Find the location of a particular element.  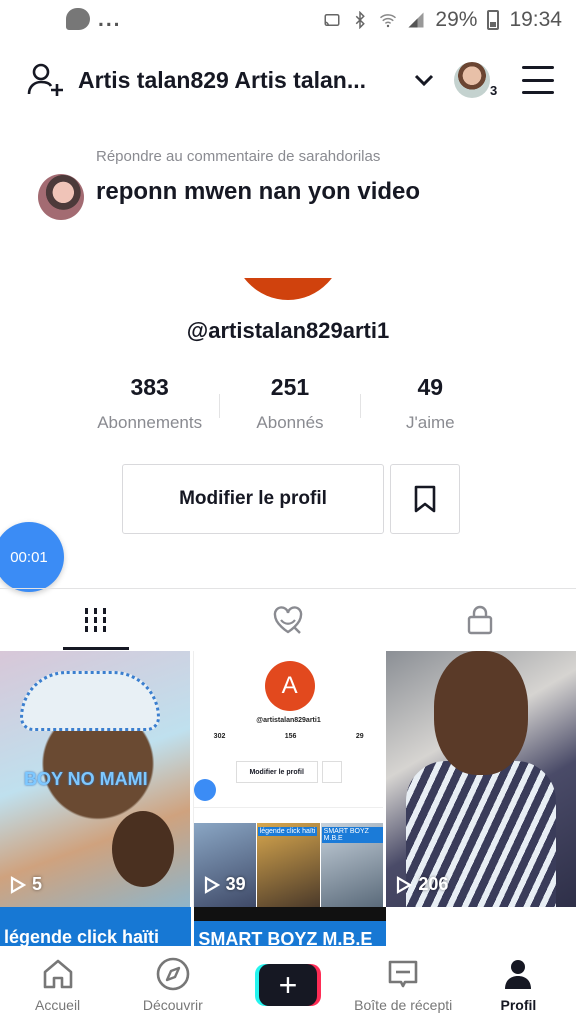

nav-inbox: Boîte de récepti is located at coordinates (403, 985).